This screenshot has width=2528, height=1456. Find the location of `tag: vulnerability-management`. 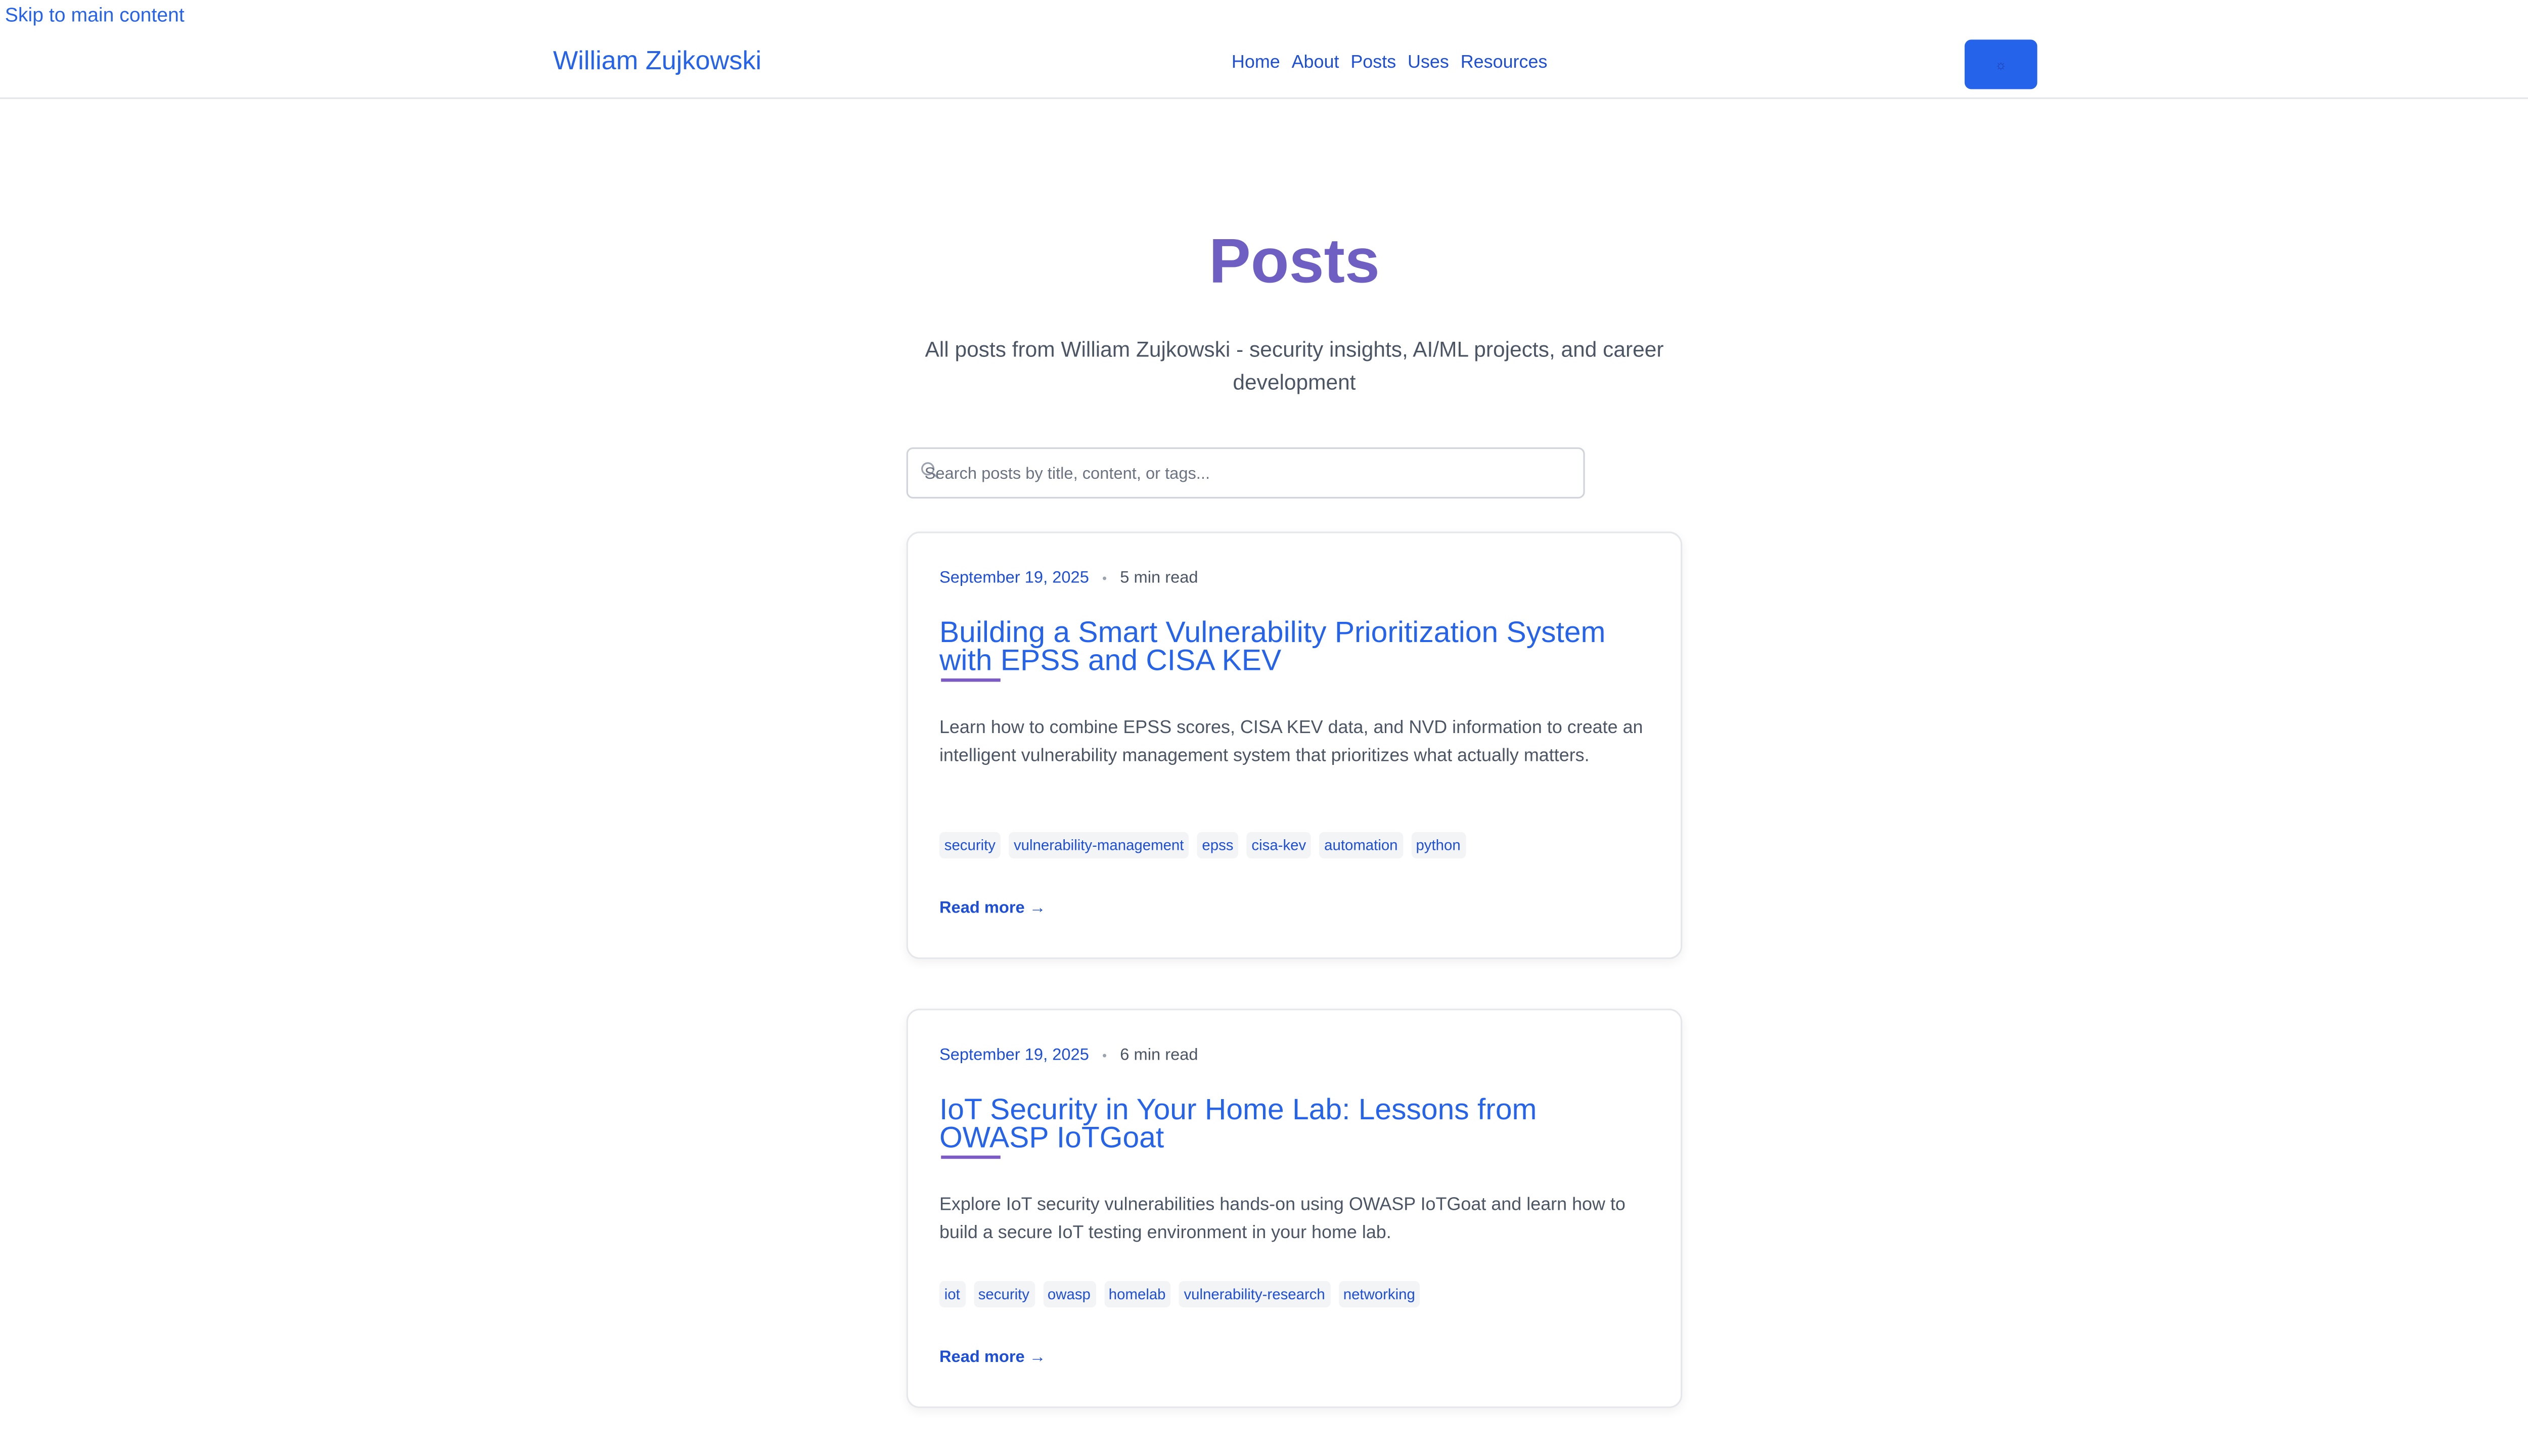

tag: vulnerability-management is located at coordinates (1099, 845).